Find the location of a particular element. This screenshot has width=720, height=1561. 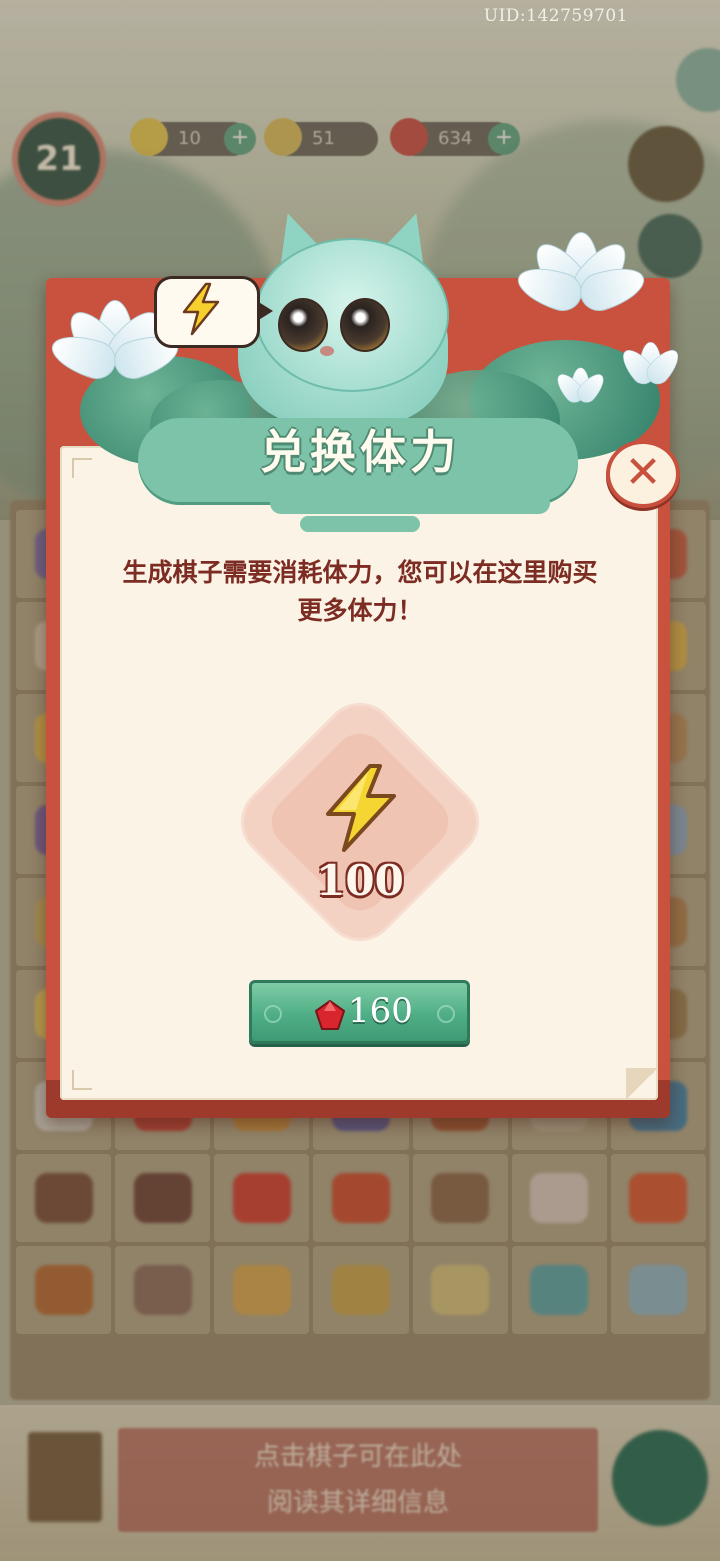

dialog-title: 兑换体力 is located at coordinates (360, 452).